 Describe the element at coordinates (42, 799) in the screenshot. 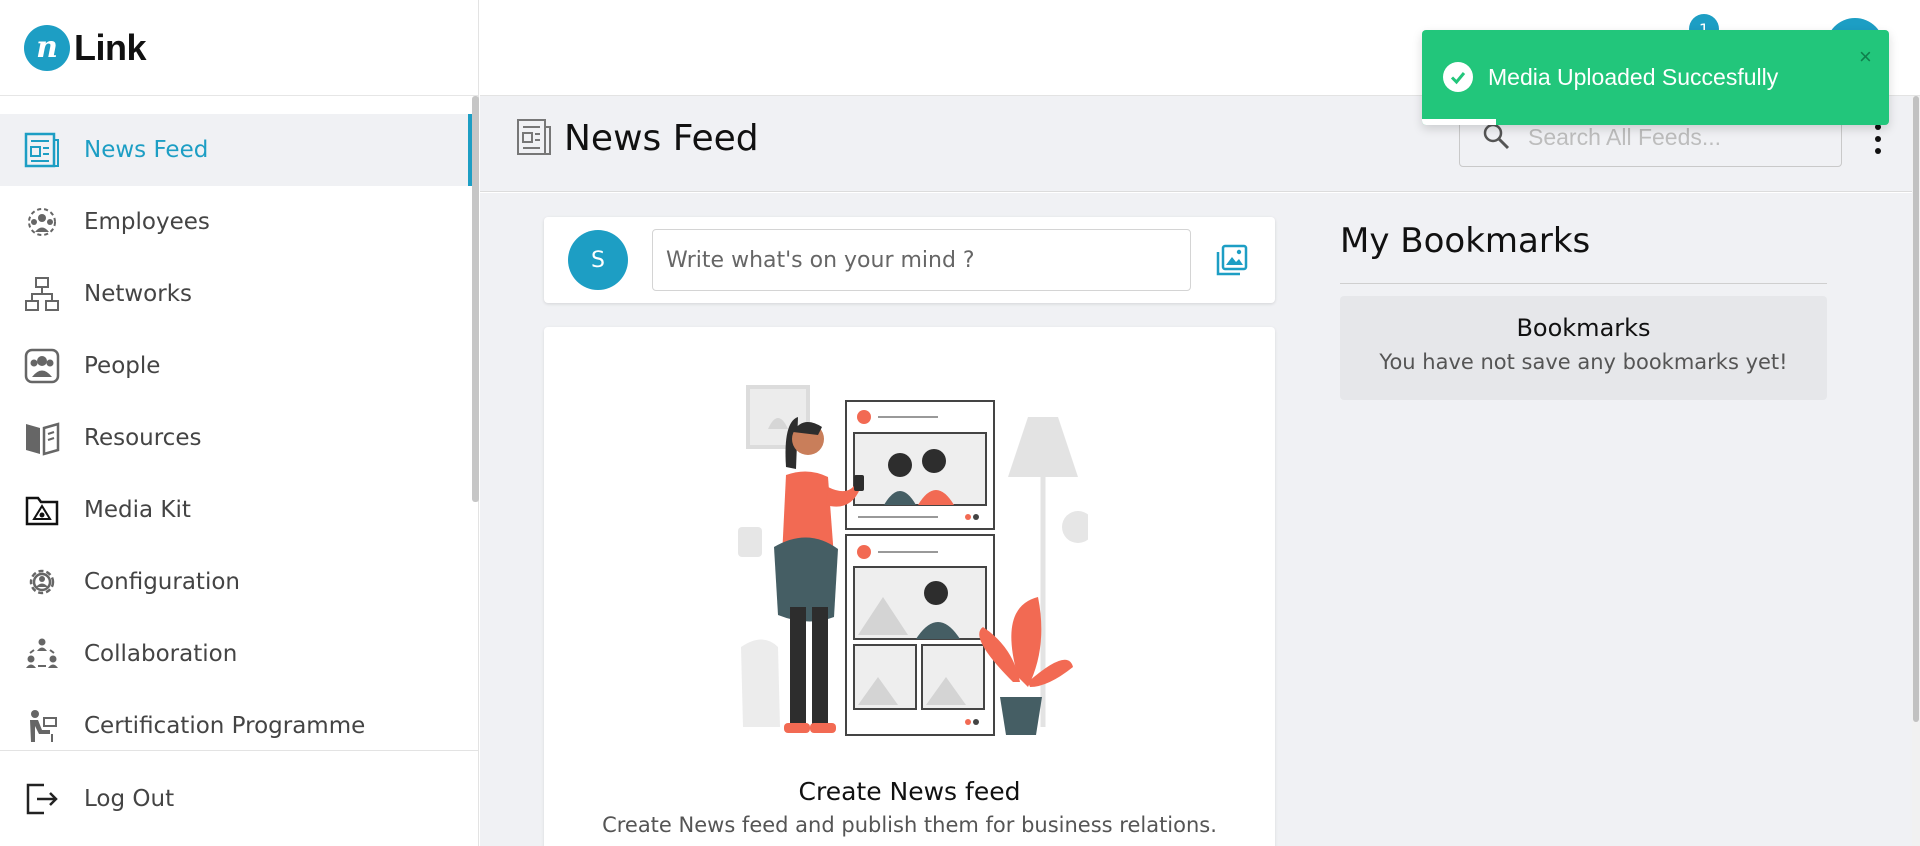

I see `logout-icon` at that location.